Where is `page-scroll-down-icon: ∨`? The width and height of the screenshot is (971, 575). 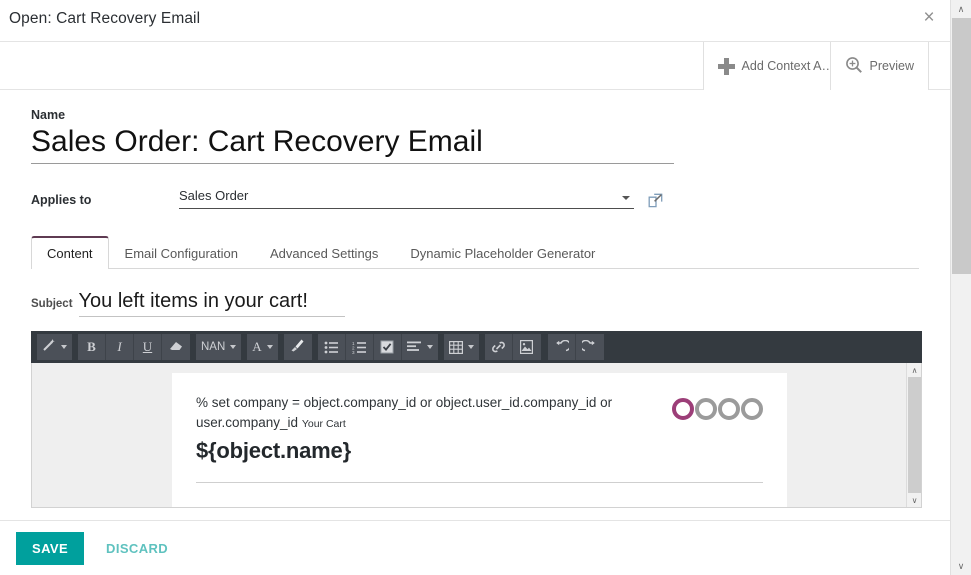 page-scroll-down-icon: ∨ is located at coordinates (961, 566).